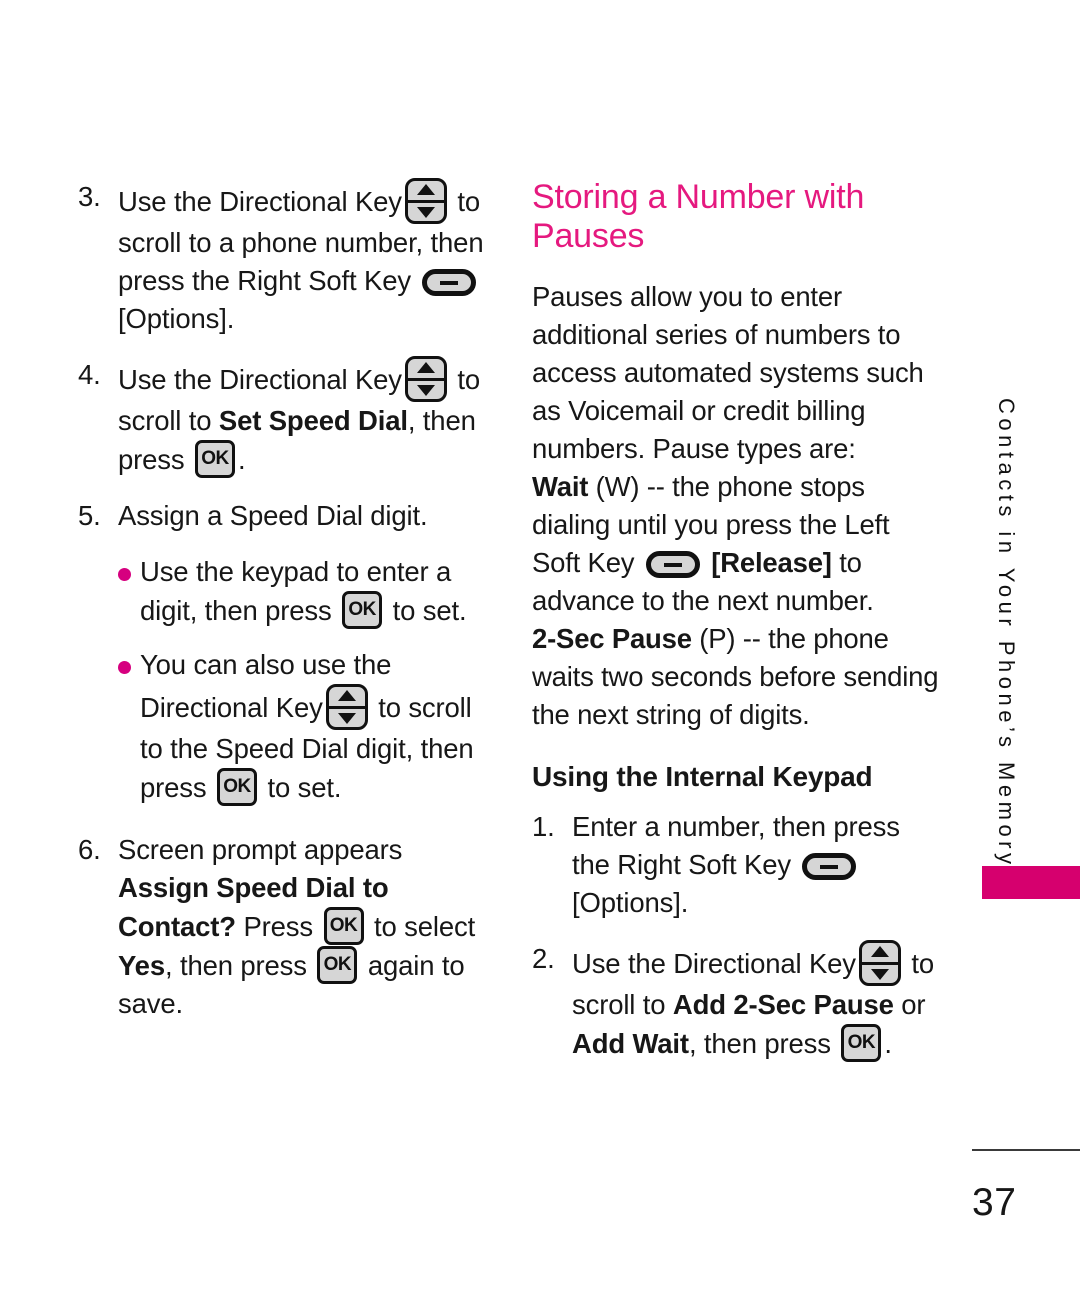  I want to click on chapter-tab, so click(1031, 882).